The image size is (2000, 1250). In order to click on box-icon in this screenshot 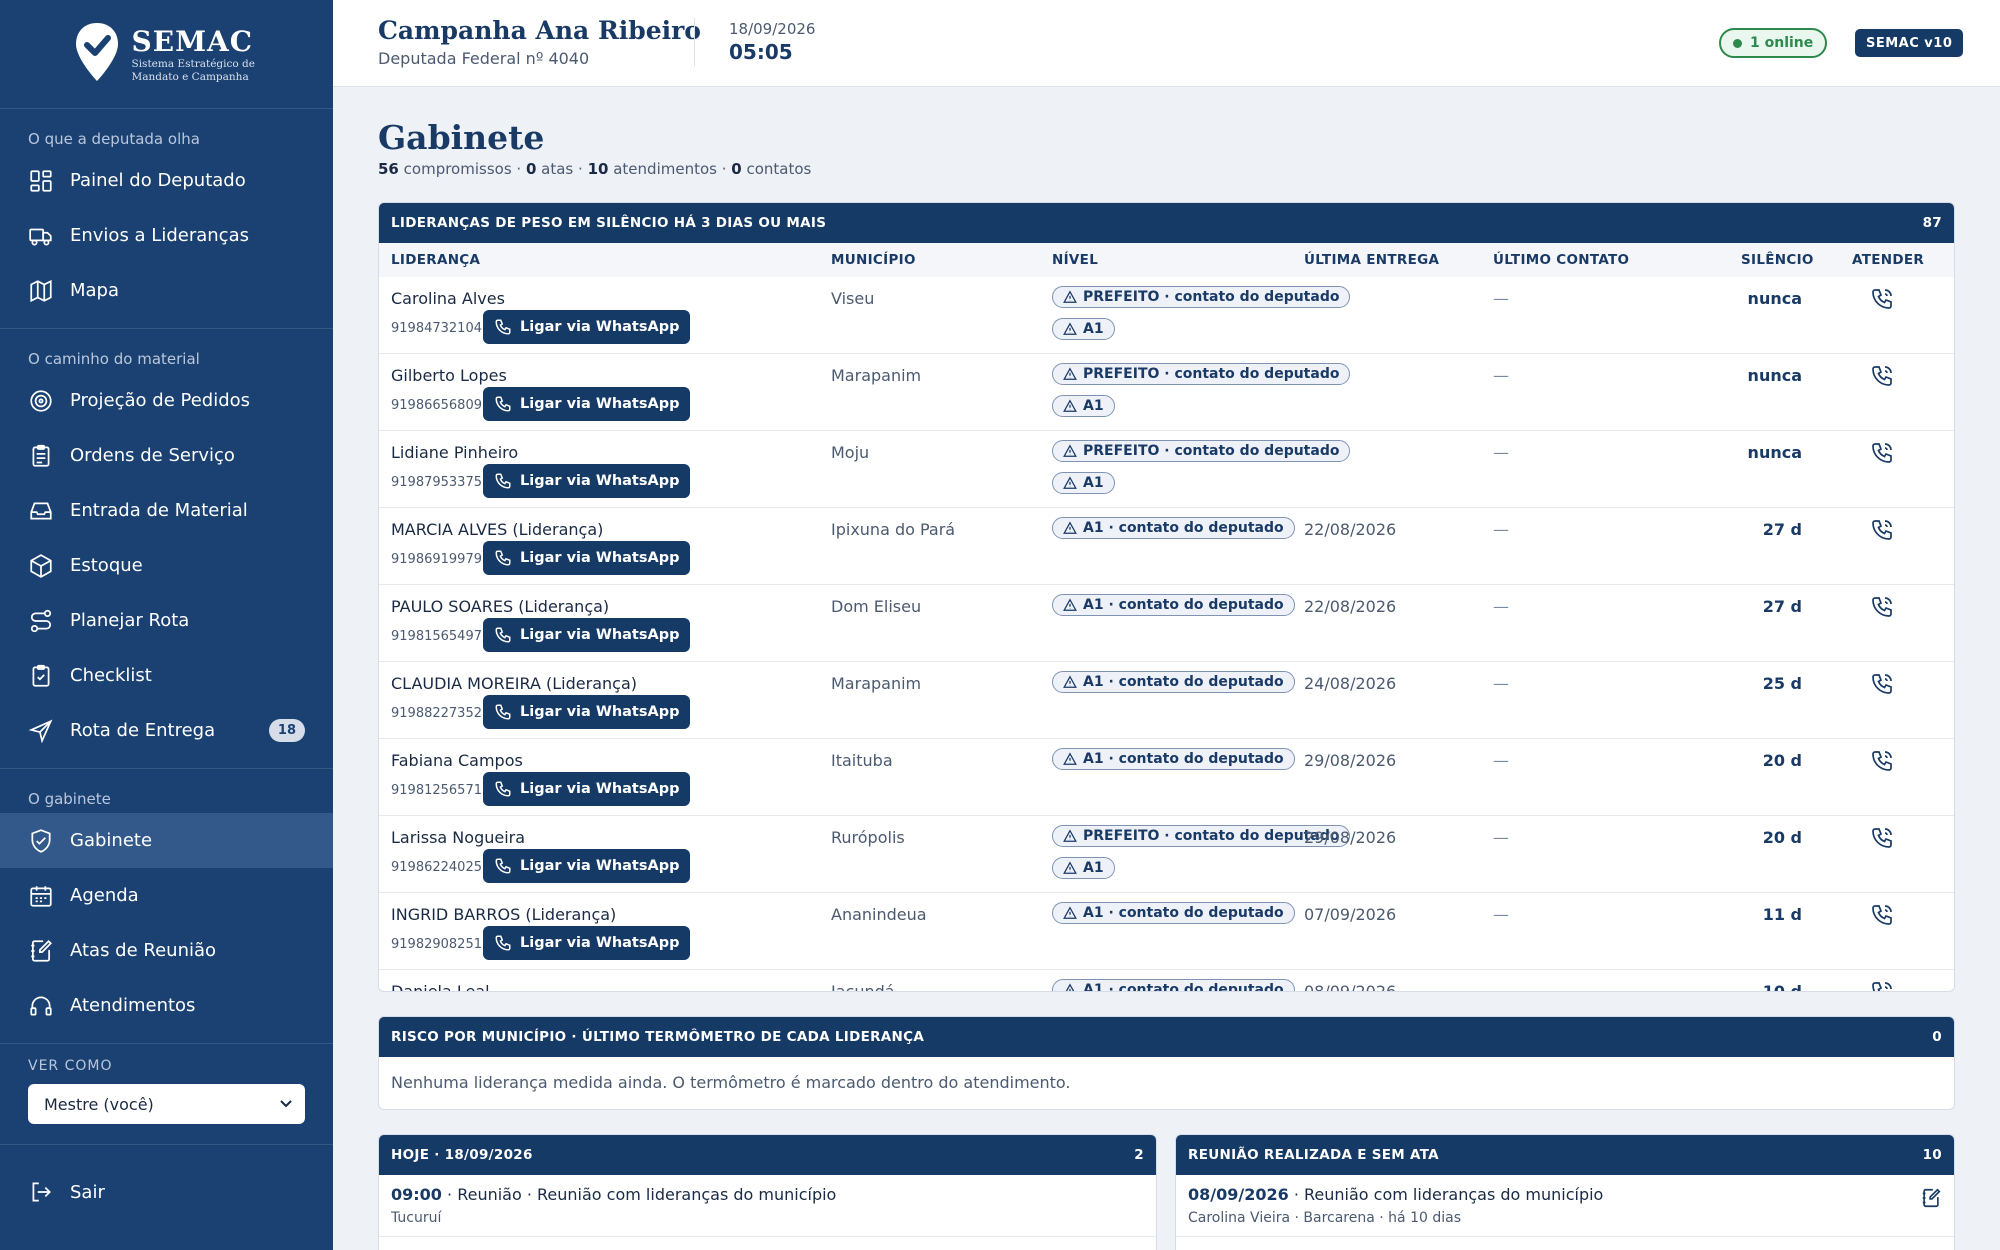, I will do `click(41, 566)`.